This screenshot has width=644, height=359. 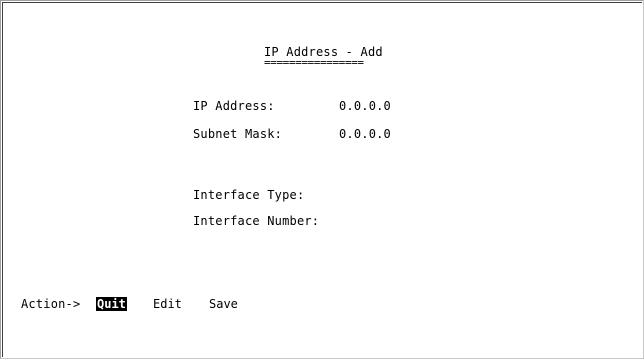 I want to click on edit-action: Edit, so click(x=167, y=304).